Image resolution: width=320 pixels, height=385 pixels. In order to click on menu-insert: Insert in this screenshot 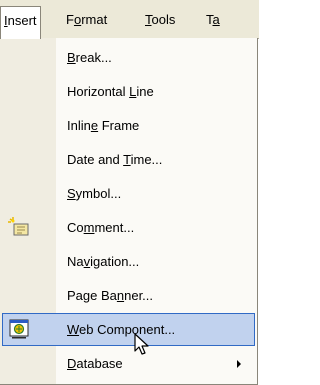, I will do `click(20, 22)`.